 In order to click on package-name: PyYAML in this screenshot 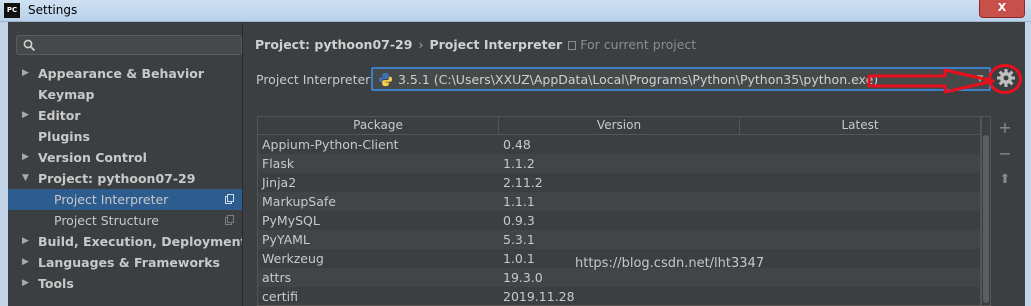, I will do `click(286, 239)`.